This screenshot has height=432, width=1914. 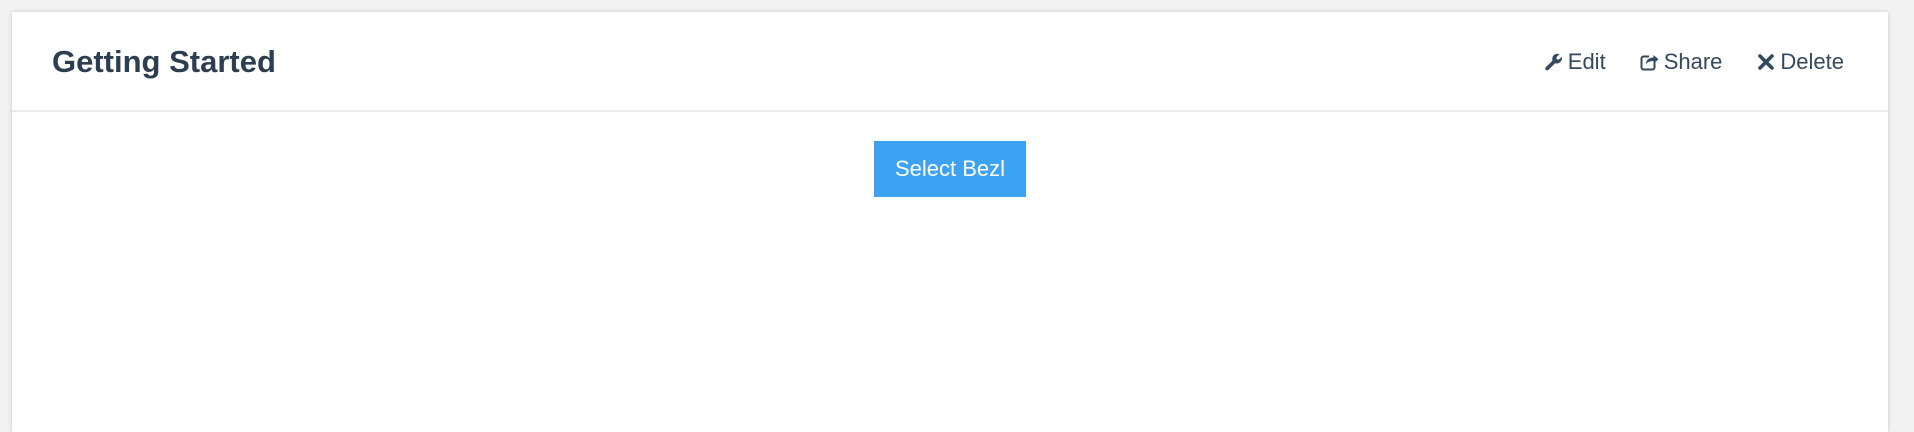 What do you see at coordinates (950, 169) in the screenshot?
I see `select-bezl-button: Select Bezl` at bounding box center [950, 169].